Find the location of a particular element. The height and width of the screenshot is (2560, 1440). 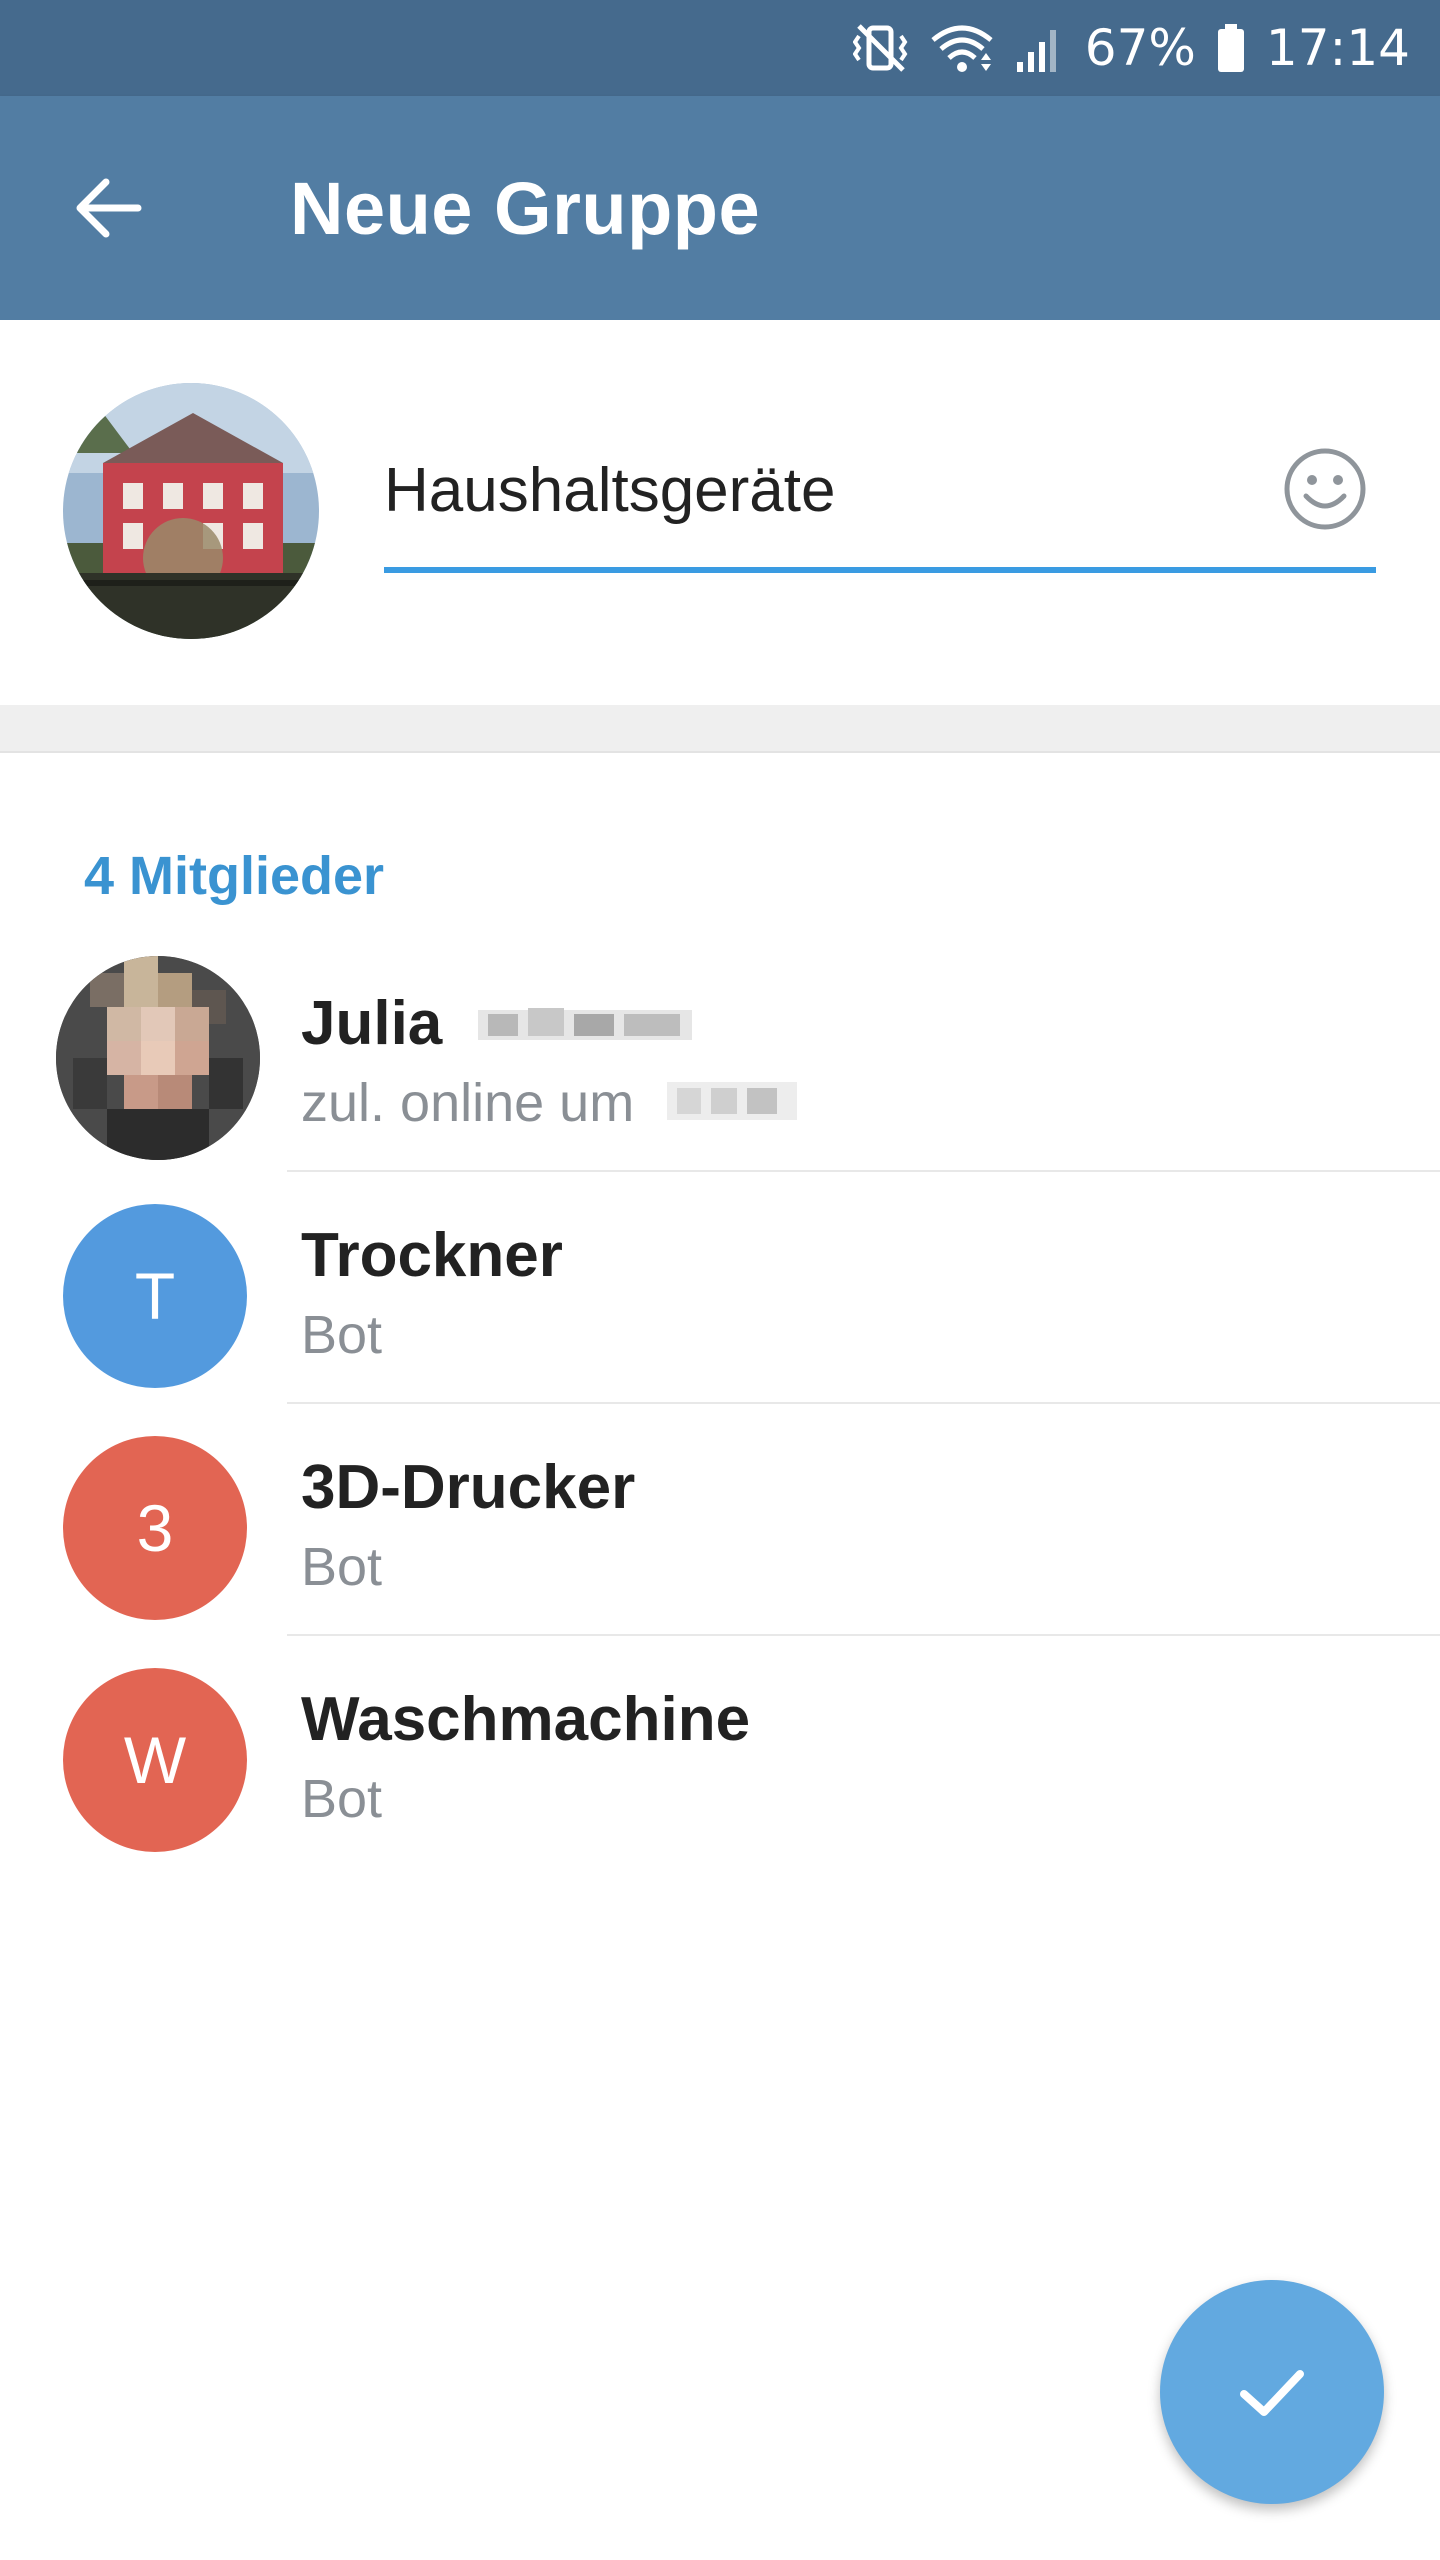

group-name-field is located at coordinates (880, 501).